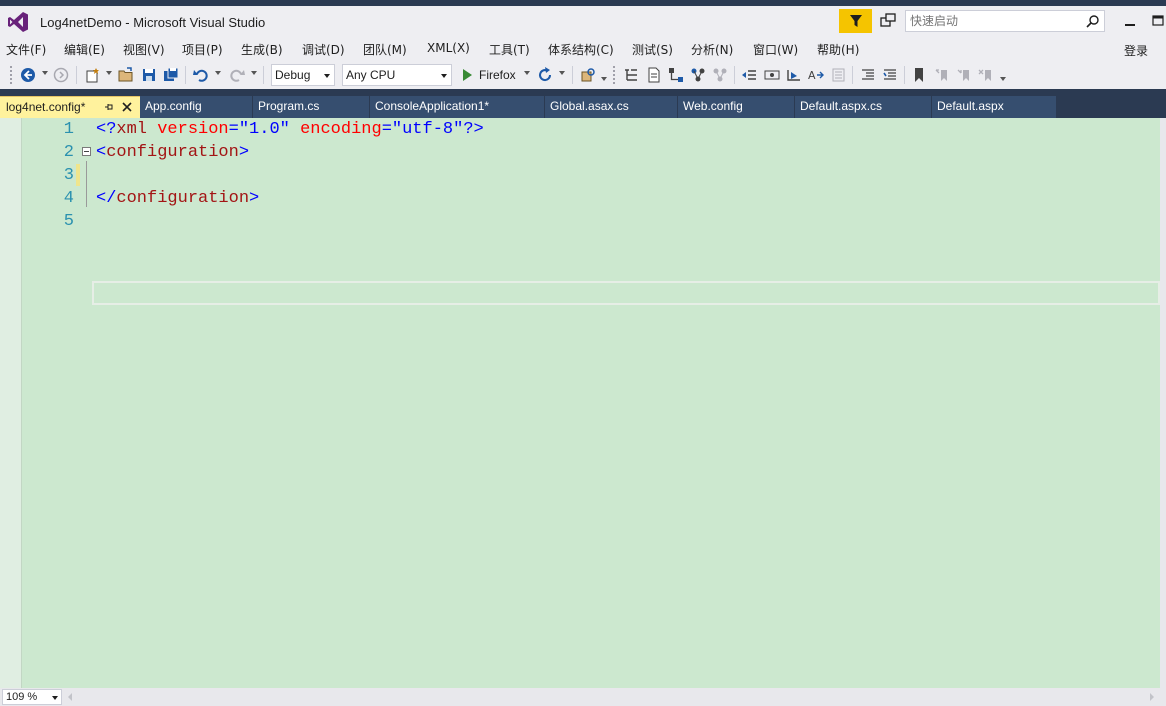 The height and width of the screenshot is (706, 1166). Describe the element at coordinates (964, 75) in the screenshot. I see `next-bookmark-icon` at that location.